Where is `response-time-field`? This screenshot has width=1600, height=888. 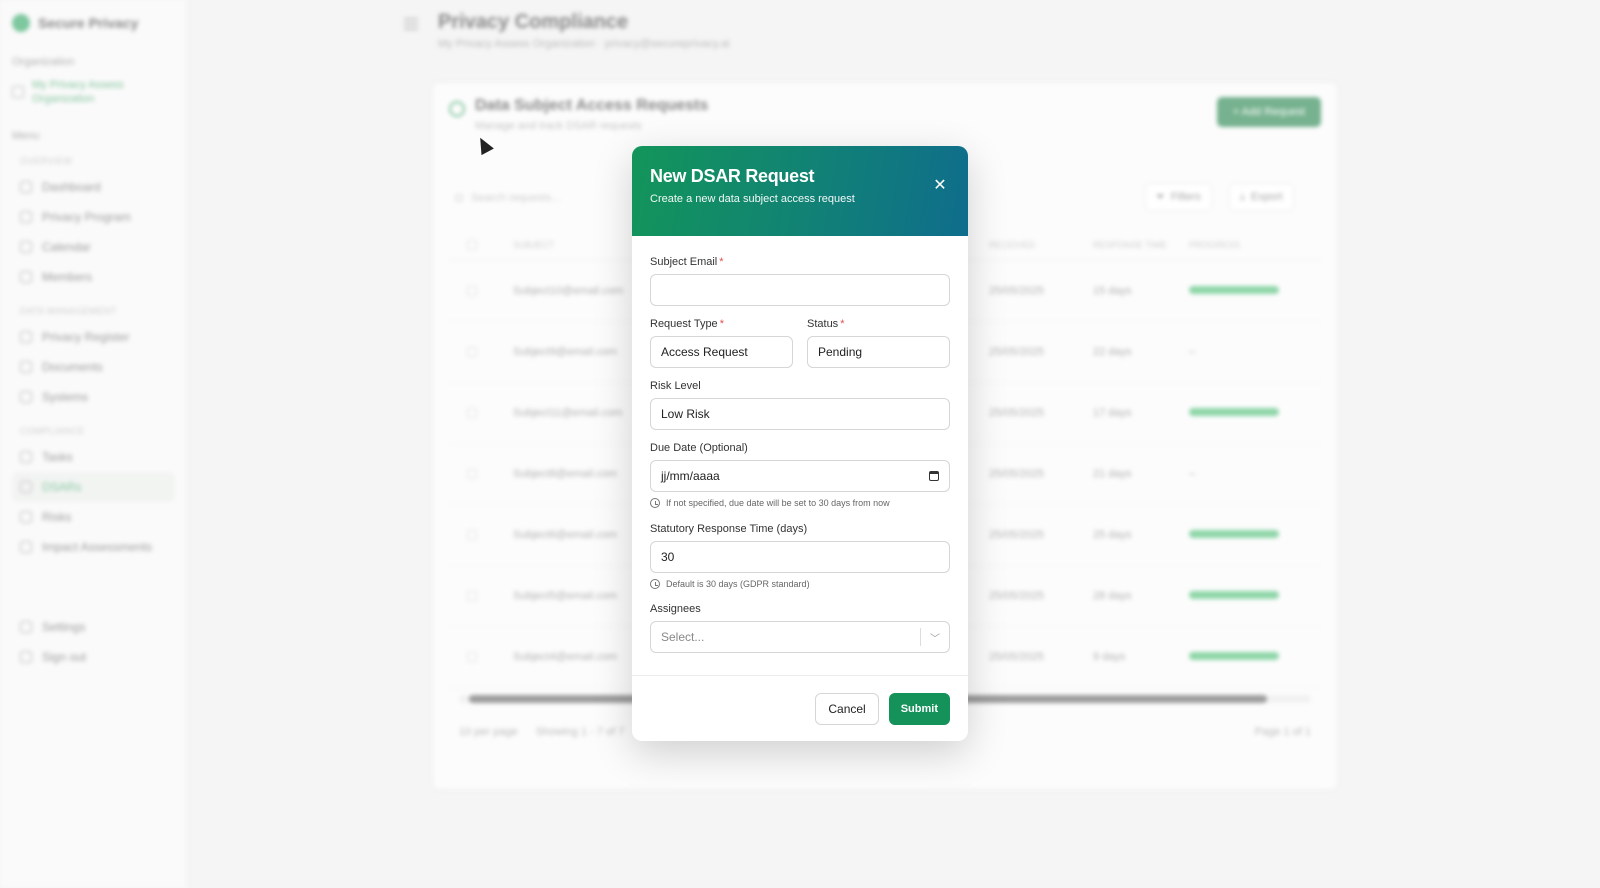 response-time-field is located at coordinates (800, 557).